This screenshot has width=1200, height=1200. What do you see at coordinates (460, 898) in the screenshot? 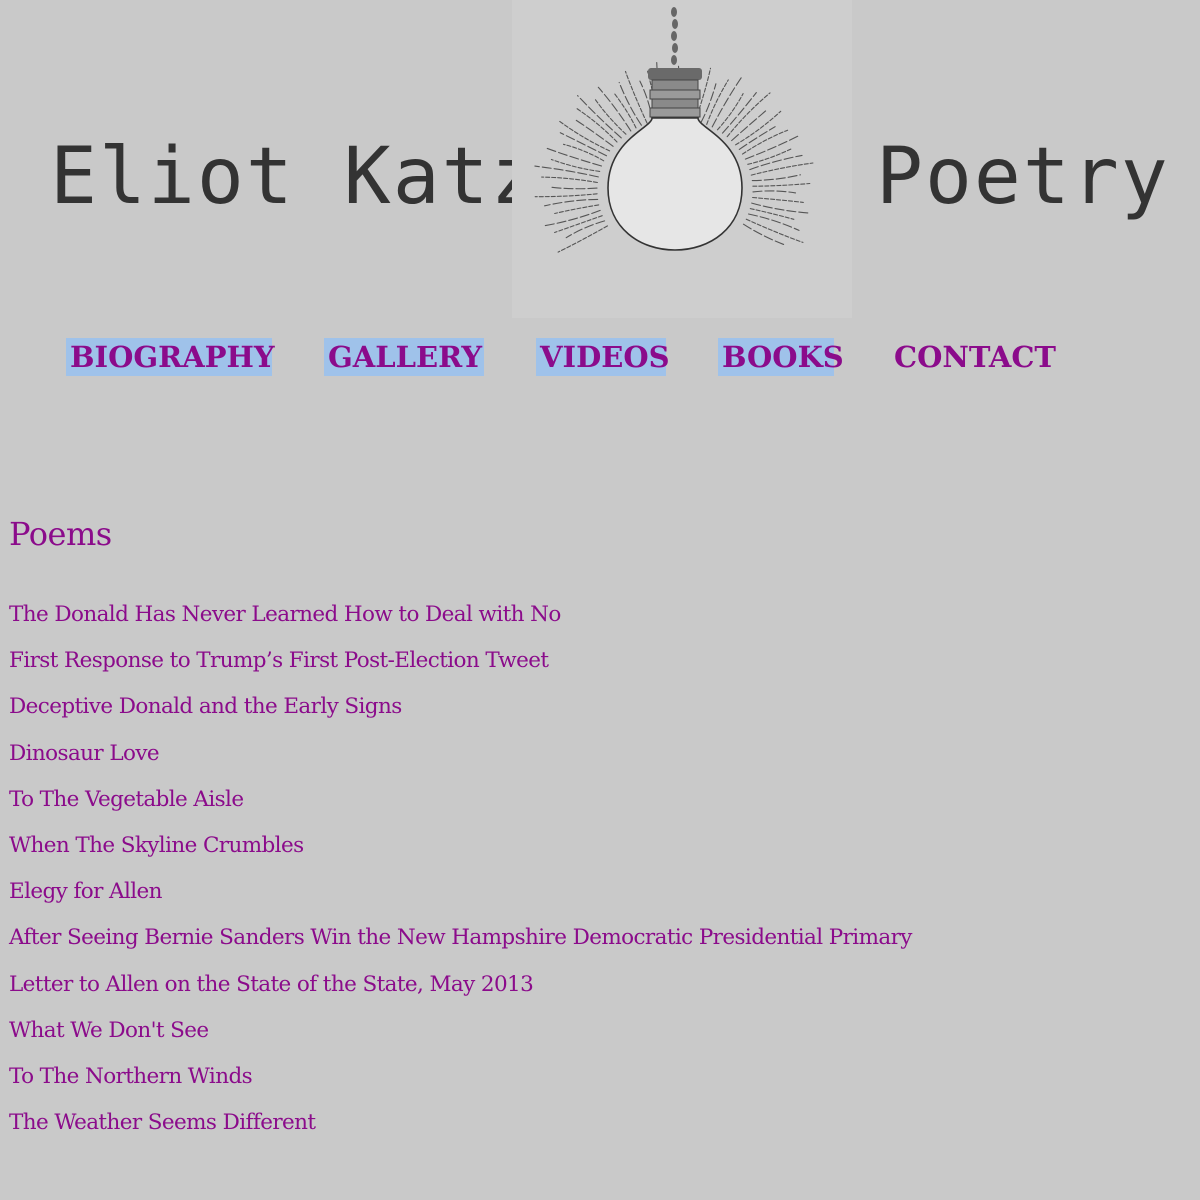
I see `poem-link: Elegy for Allen` at bounding box center [460, 898].